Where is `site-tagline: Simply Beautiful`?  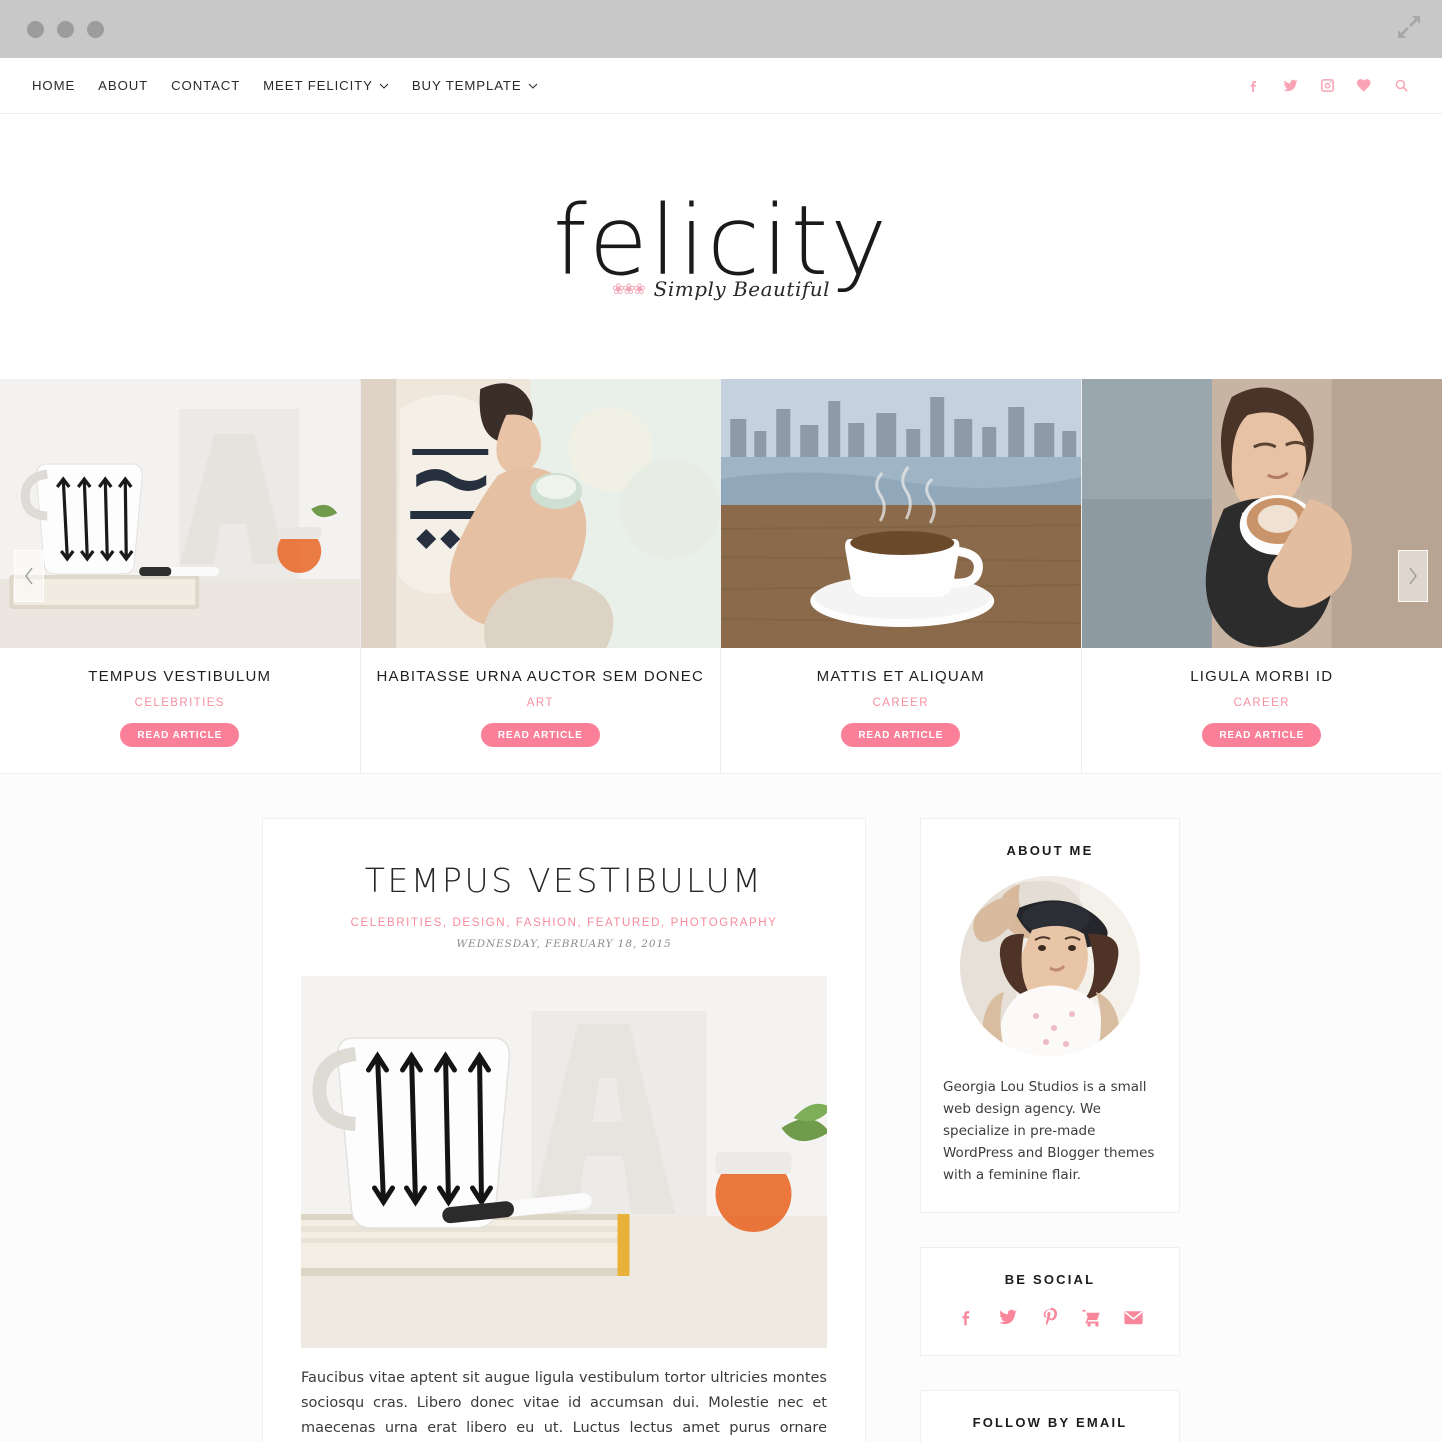 site-tagline: Simply Beautiful is located at coordinates (742, 288).